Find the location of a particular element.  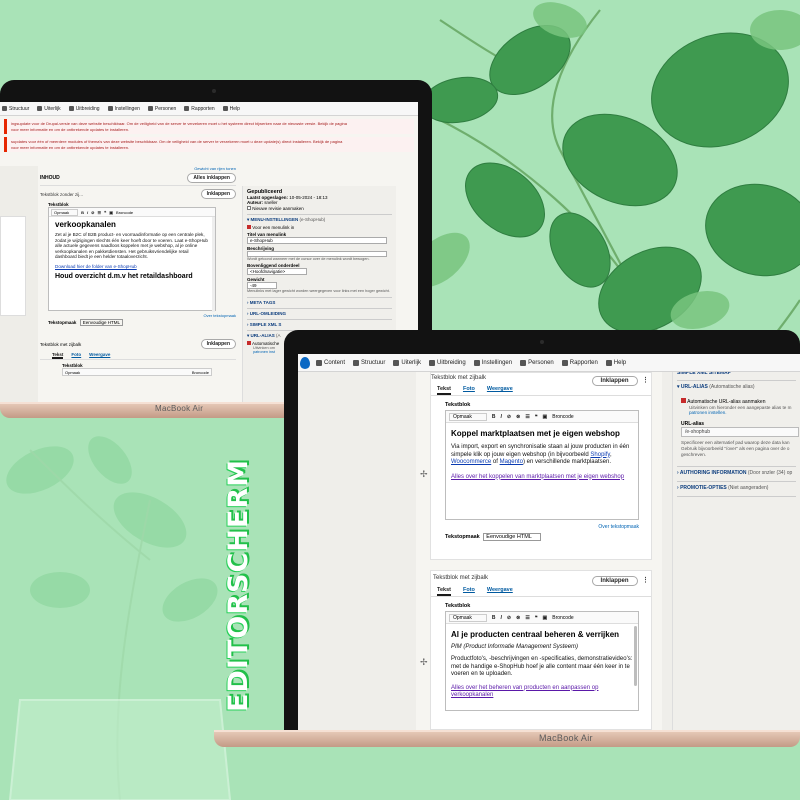

editor-toolbar: Opmaak B I ⊘ ⊗ ☰ ❝ ▣ Broncode is located at coordinates (542, 417).